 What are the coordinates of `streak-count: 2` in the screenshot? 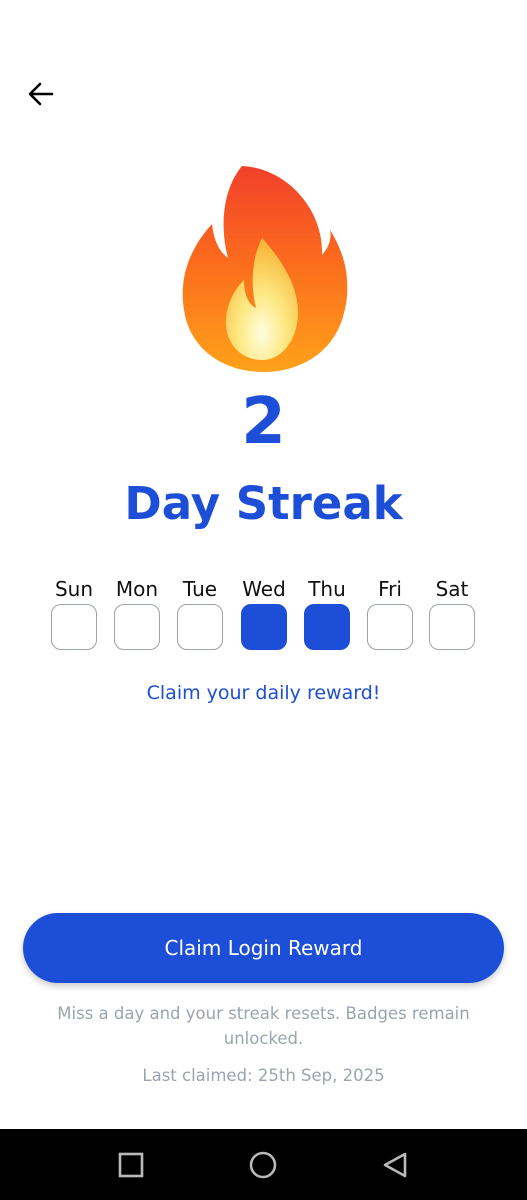 It's located at (263, 422).